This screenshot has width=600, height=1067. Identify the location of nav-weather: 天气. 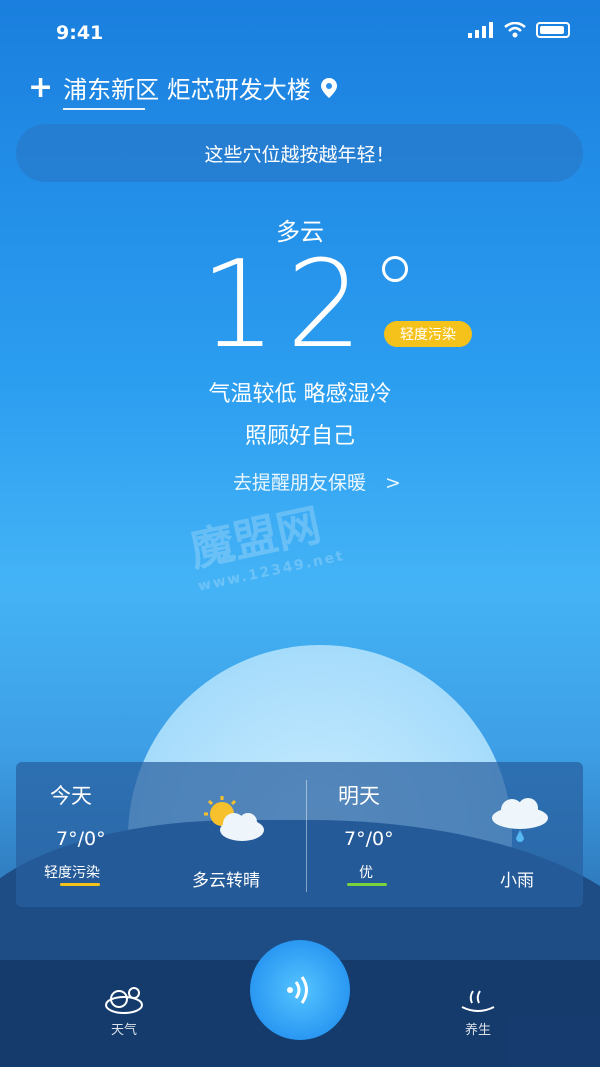
(124, 1011).